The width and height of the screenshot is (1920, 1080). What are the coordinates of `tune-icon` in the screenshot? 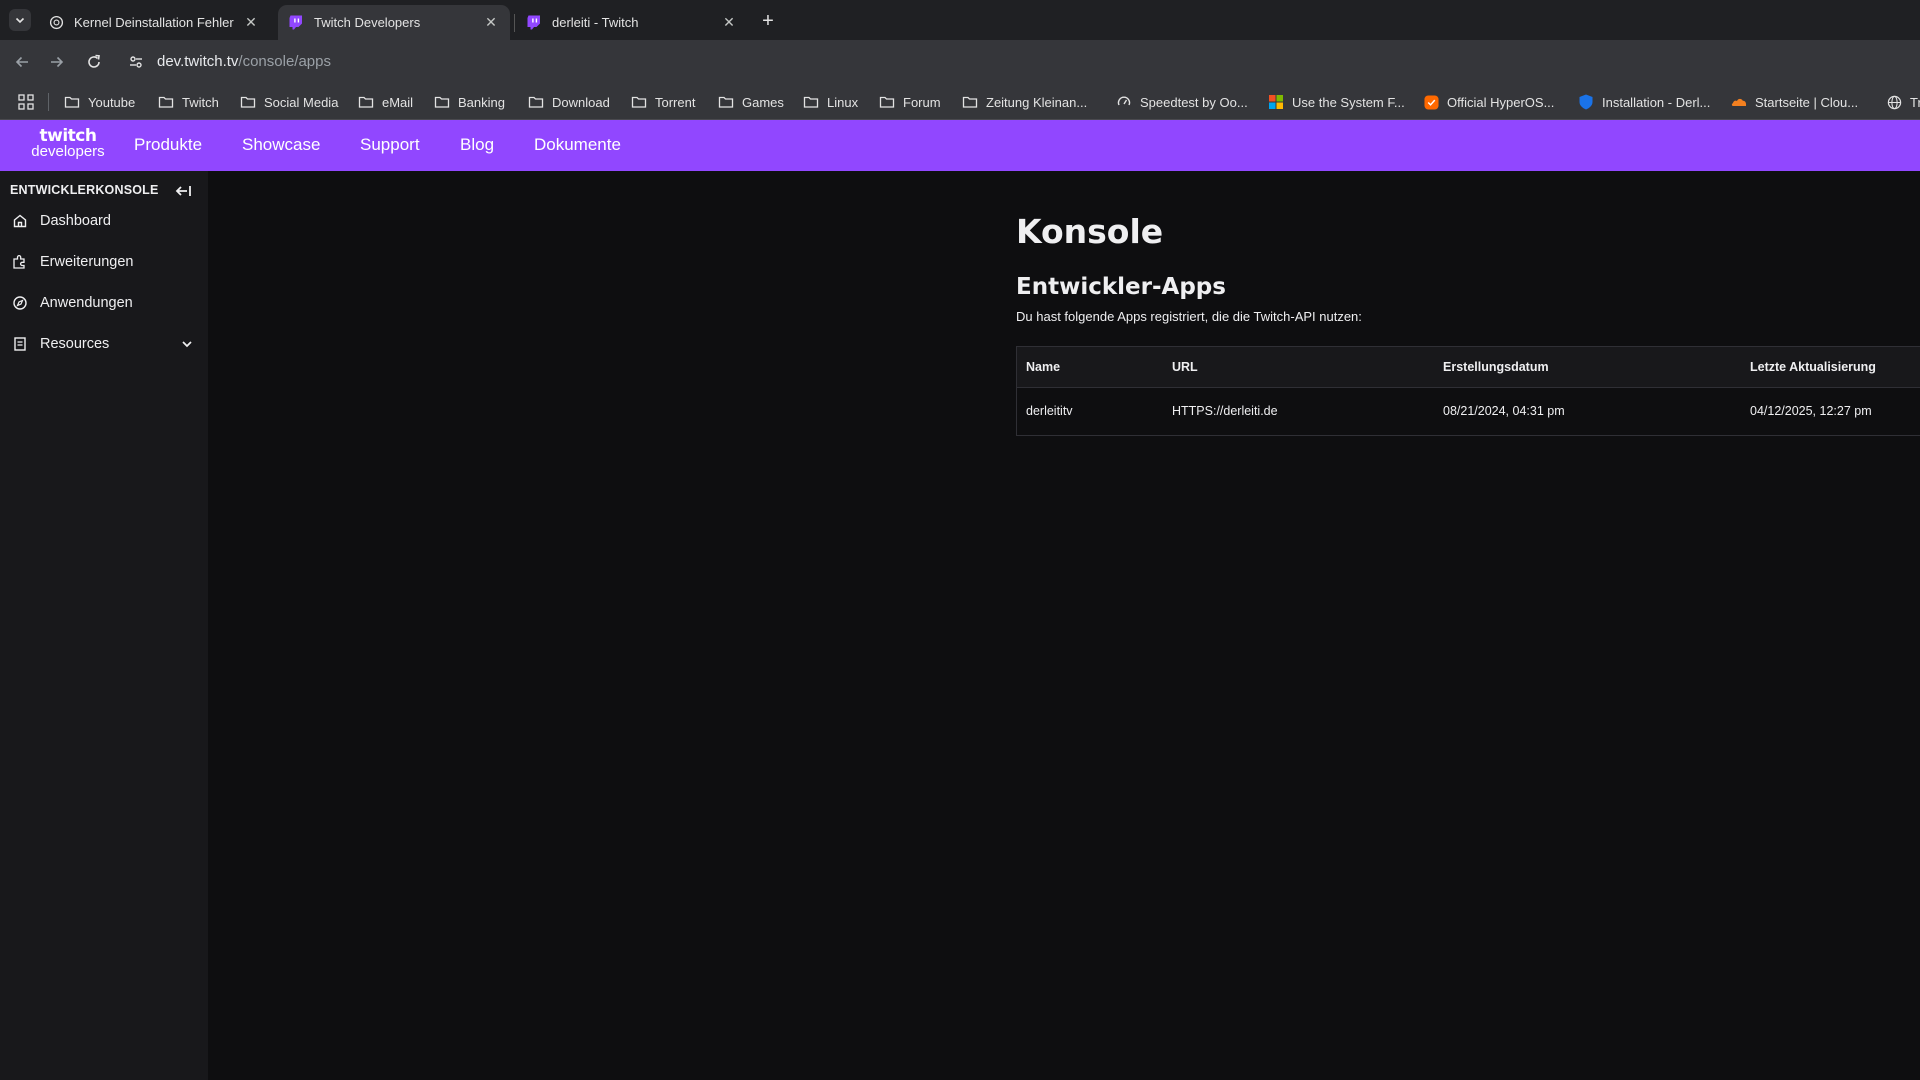 It's located at (136, 62).